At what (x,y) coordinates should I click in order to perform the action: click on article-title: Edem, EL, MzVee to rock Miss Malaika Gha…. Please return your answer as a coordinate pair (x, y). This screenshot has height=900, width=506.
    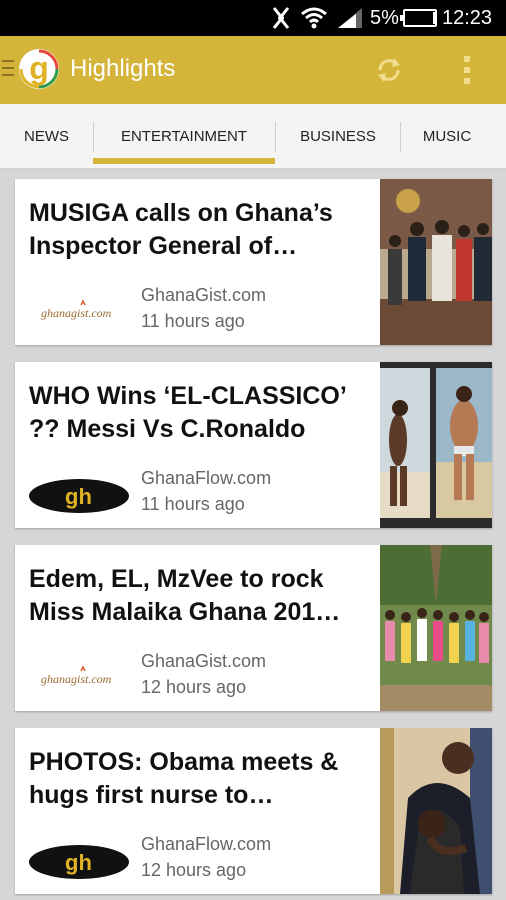
    Looking at the image, I should click on (199, 596).